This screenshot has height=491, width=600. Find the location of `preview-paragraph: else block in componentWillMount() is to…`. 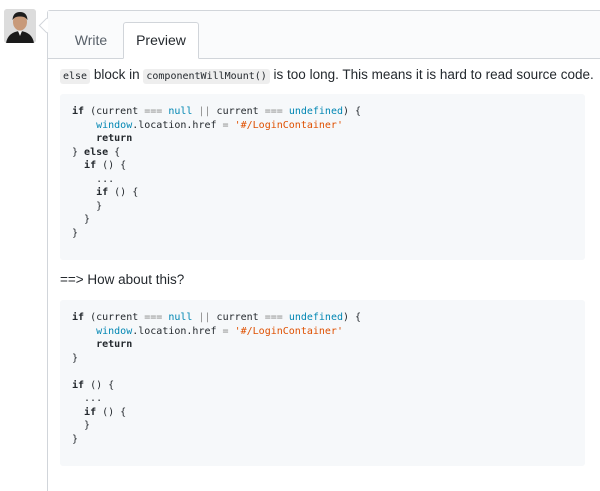

preview-paragraph: else block in componentWillMount() is to… is located at coordinates (327, 76).